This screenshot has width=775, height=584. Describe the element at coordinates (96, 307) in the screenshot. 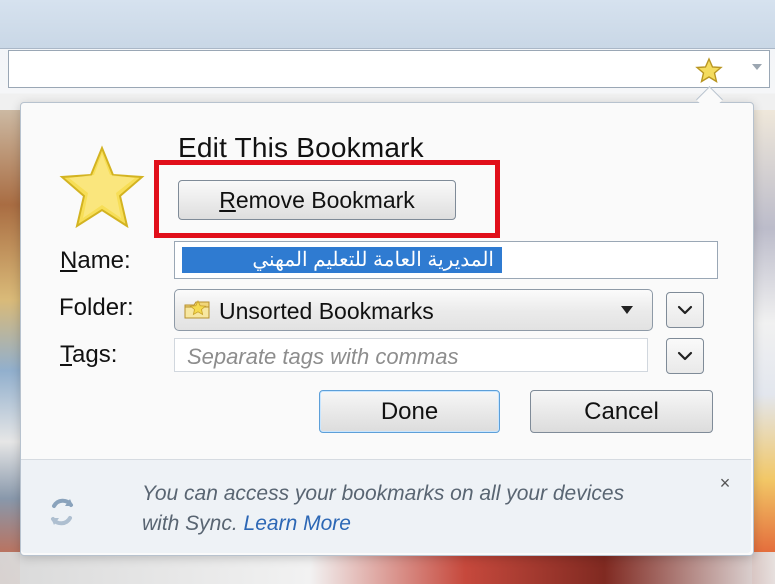

I see `folder-label: Folder:` at that location.